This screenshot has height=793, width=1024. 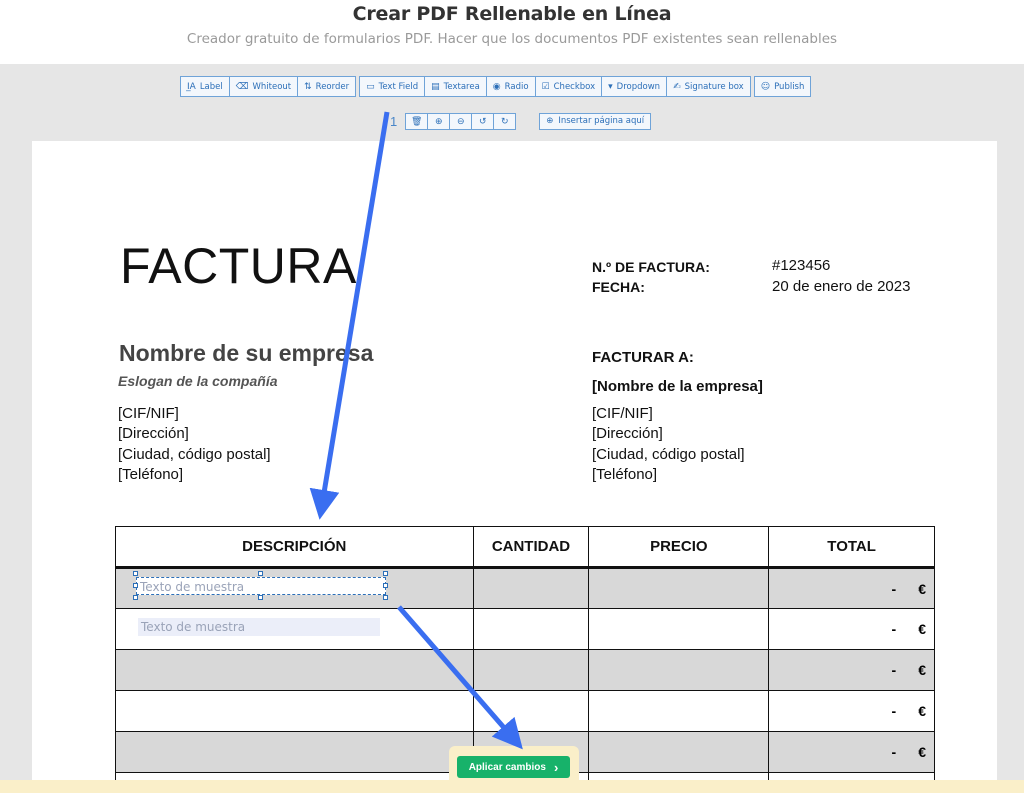 What do you see at coordinates (531, 547) in the screenshot?
I see `column-header-quantity: CANTIDAD` at bounding box center [531, 547].